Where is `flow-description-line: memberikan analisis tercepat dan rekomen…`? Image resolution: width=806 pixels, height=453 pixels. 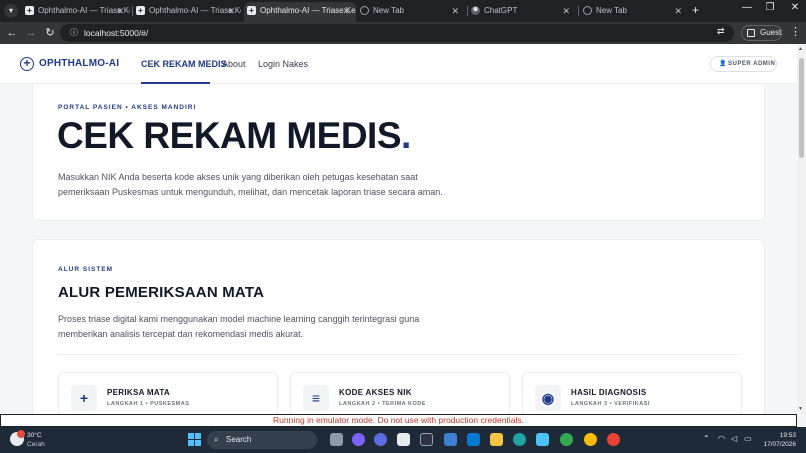
flow-description-line: memberikan analisis tercepat dan rekomen… is located at coordinates (181, 334).